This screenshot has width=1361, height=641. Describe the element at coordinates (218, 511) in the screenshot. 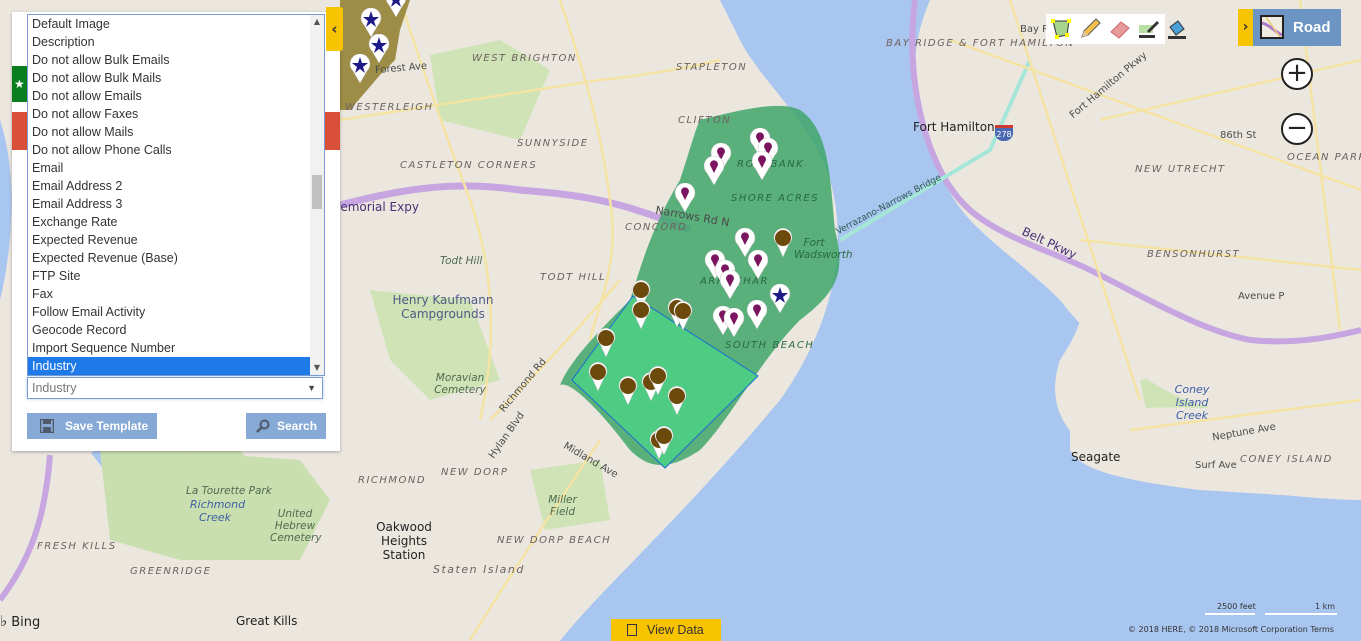

I see `water-label: Richmond Creek` at that location.